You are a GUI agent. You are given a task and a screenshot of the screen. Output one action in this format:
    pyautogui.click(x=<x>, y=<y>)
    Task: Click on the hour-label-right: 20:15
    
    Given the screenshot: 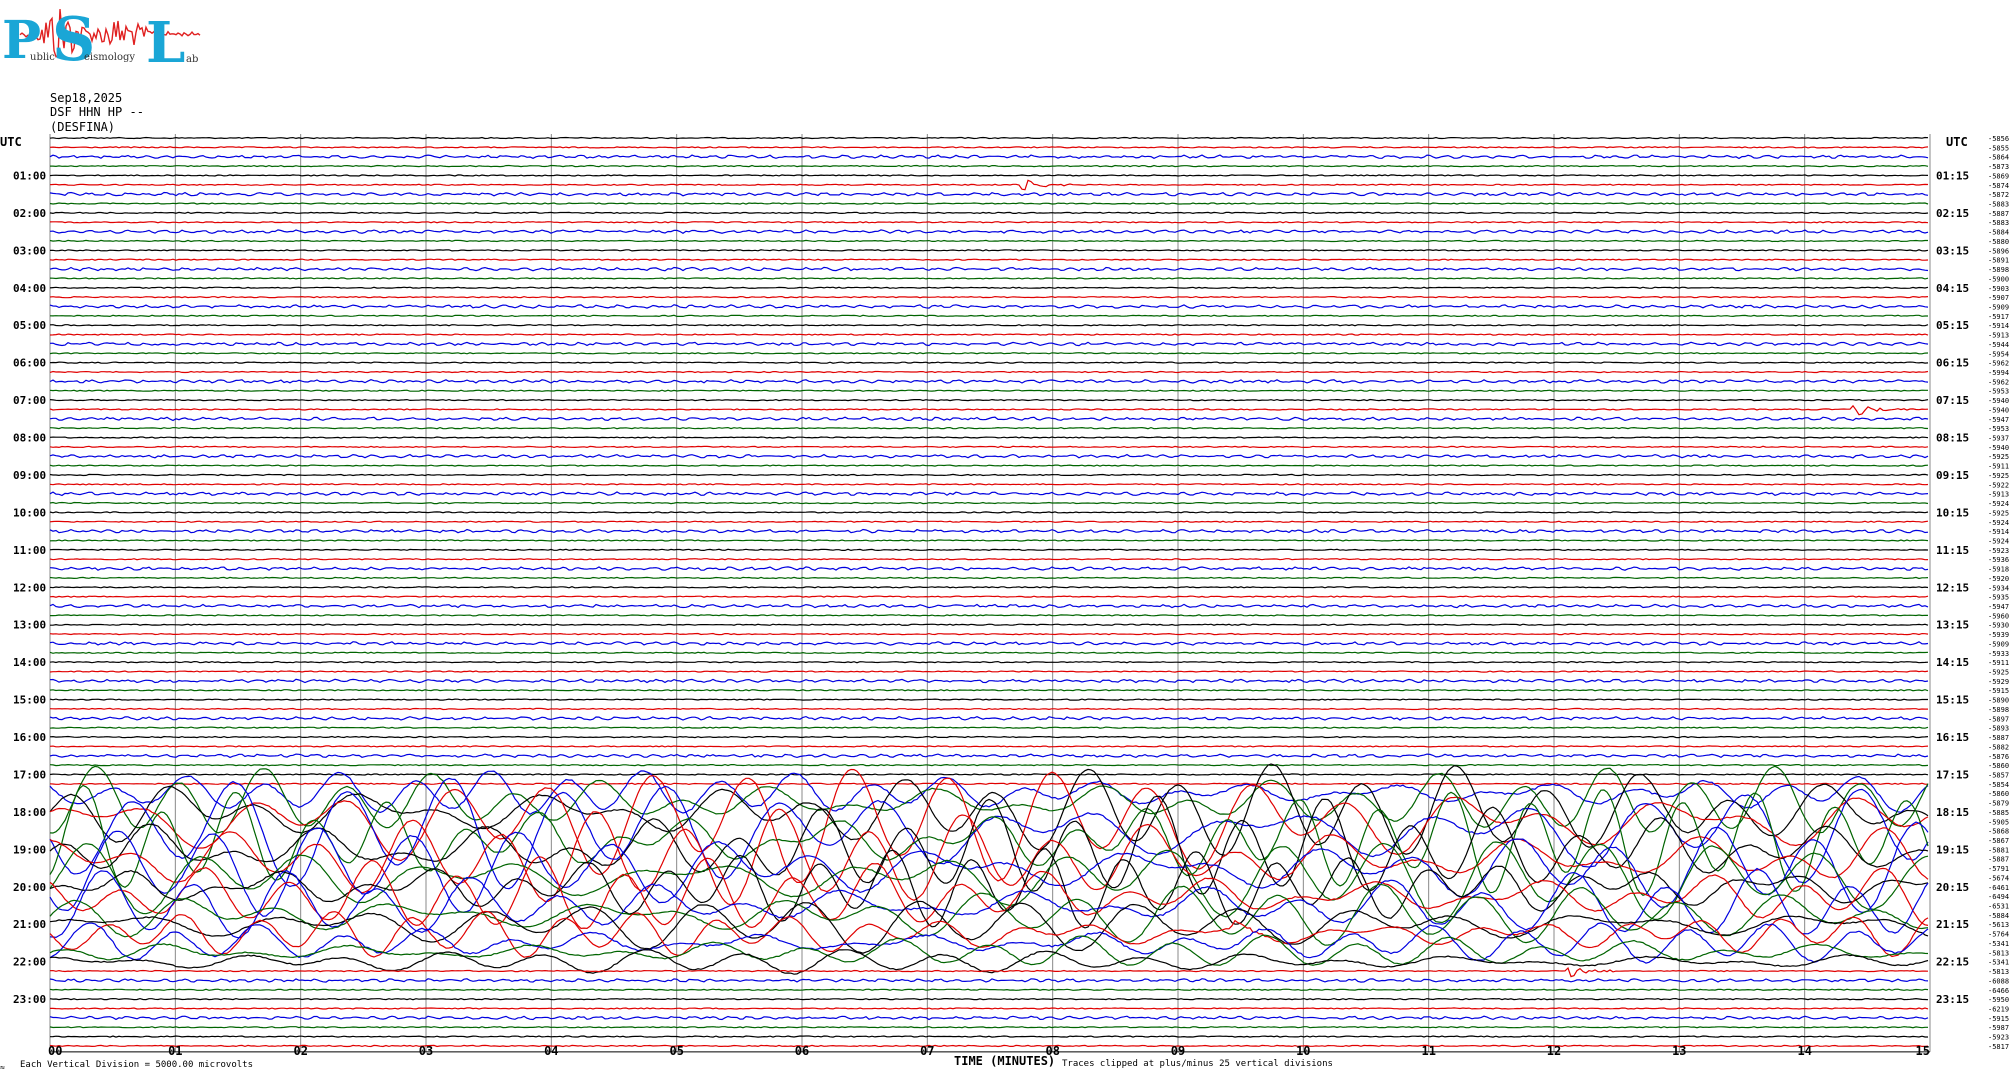 What is the action you would take?
    pyautogui.click(x=1952, y=887)
    